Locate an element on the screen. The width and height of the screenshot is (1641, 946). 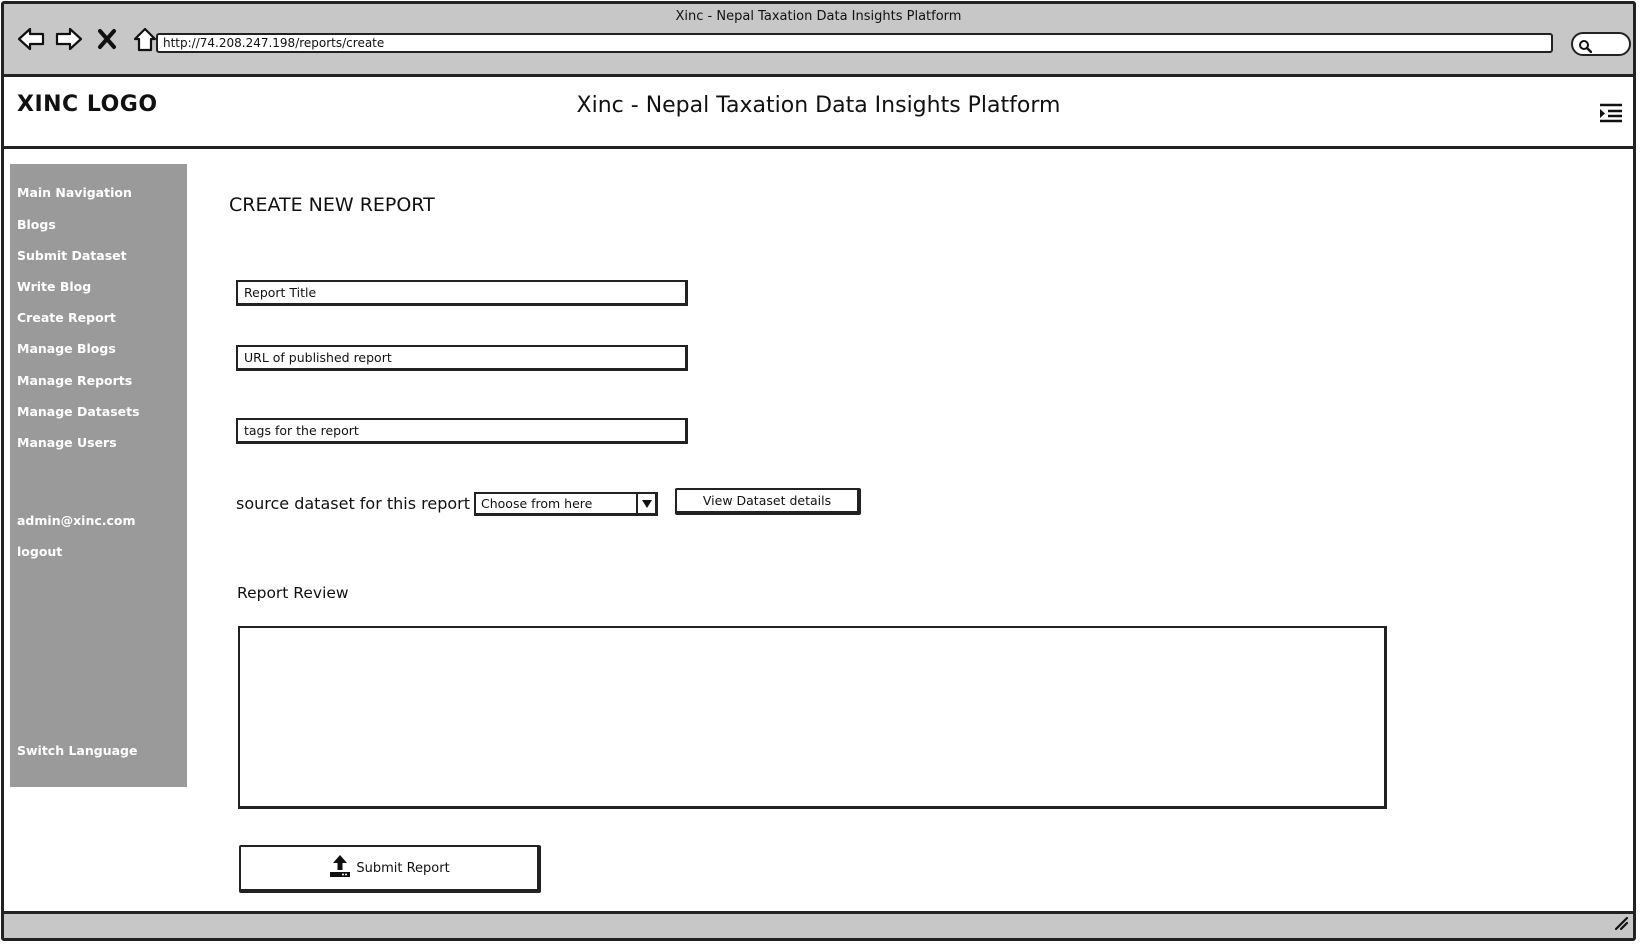
search-icon is located at coordinates (1585, 47).